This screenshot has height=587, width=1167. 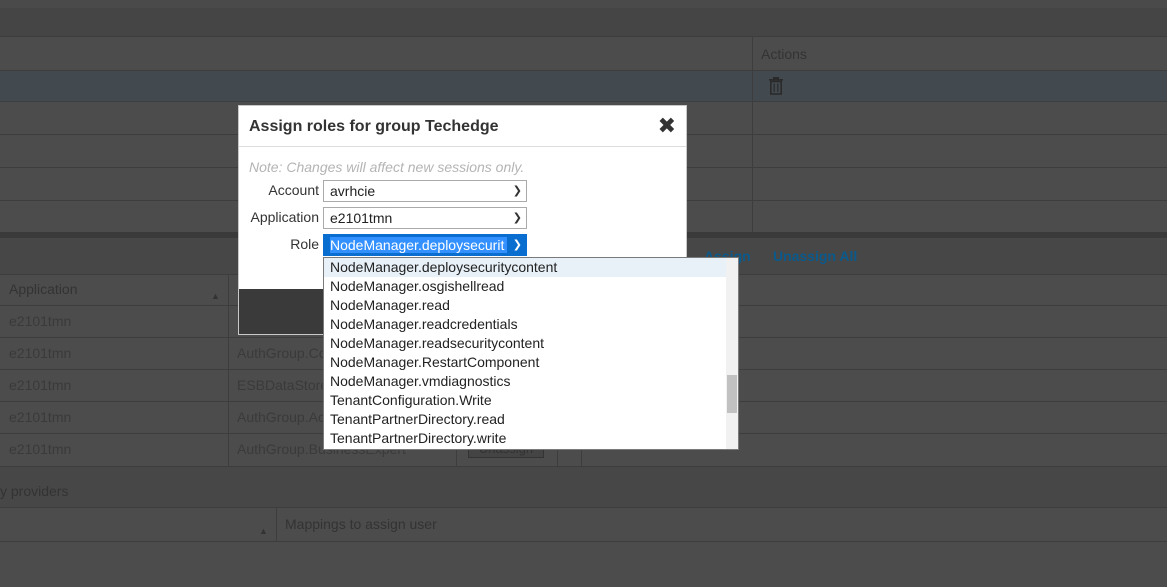 I want to click on role-select: NodeManager.deploysecurit ❯, so click(x=425, y=245).